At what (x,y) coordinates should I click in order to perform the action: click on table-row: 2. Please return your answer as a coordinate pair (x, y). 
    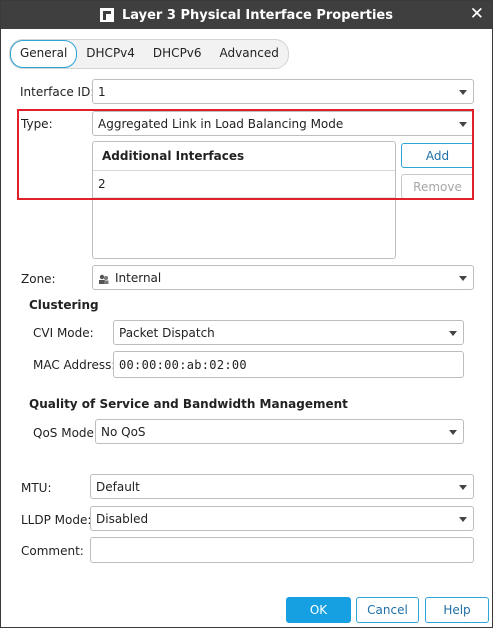
    Looking at the image, I should click on (244, 184).